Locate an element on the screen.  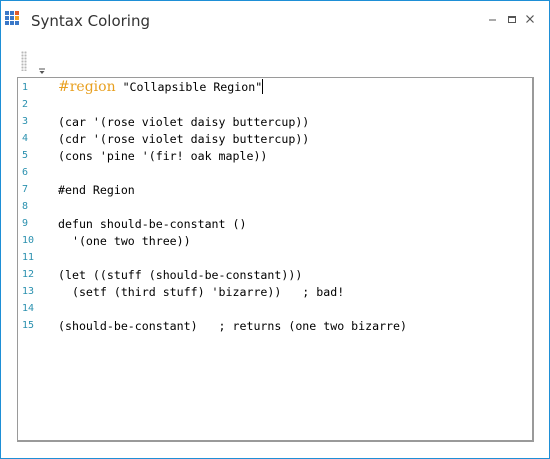
code-line: 4 (cdr '(rose violet daisy buttercup)) is located at coordinates (275, 139).